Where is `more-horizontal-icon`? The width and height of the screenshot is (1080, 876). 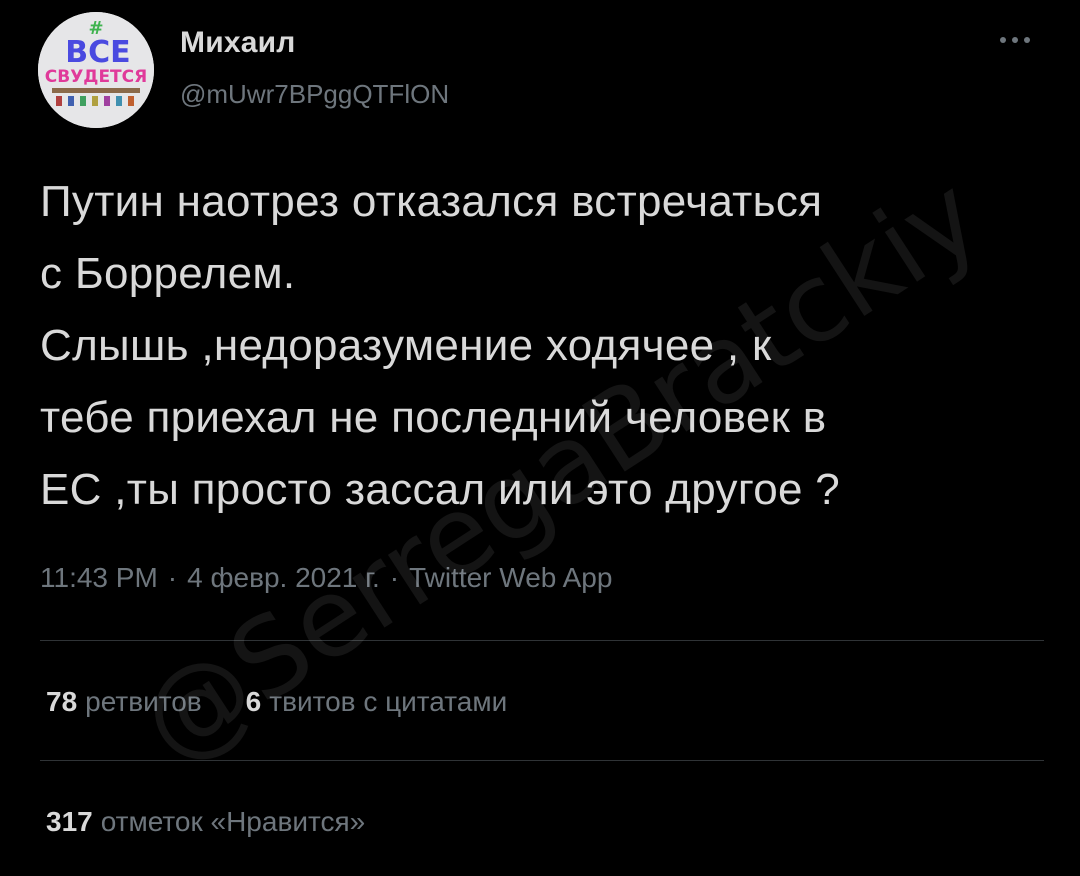 more-horizontal-icon is located at coordinates (1015, 40).